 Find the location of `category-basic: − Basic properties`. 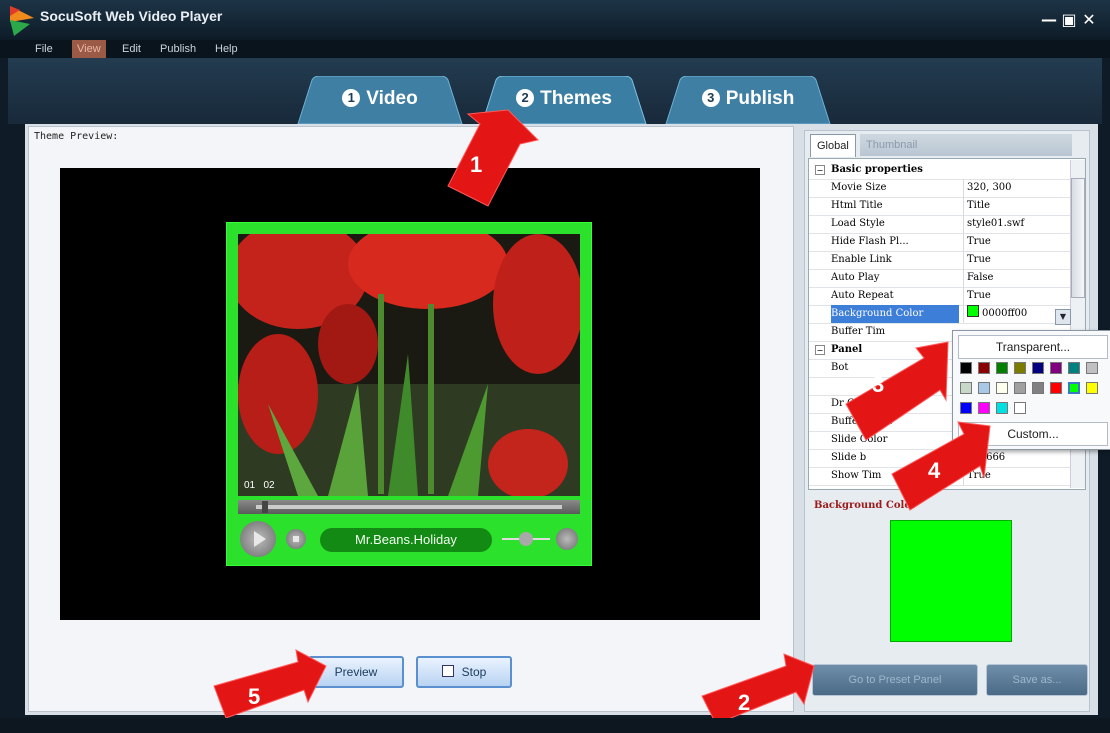

category-basic: − Basic properties is located at coordinates (940, 170).